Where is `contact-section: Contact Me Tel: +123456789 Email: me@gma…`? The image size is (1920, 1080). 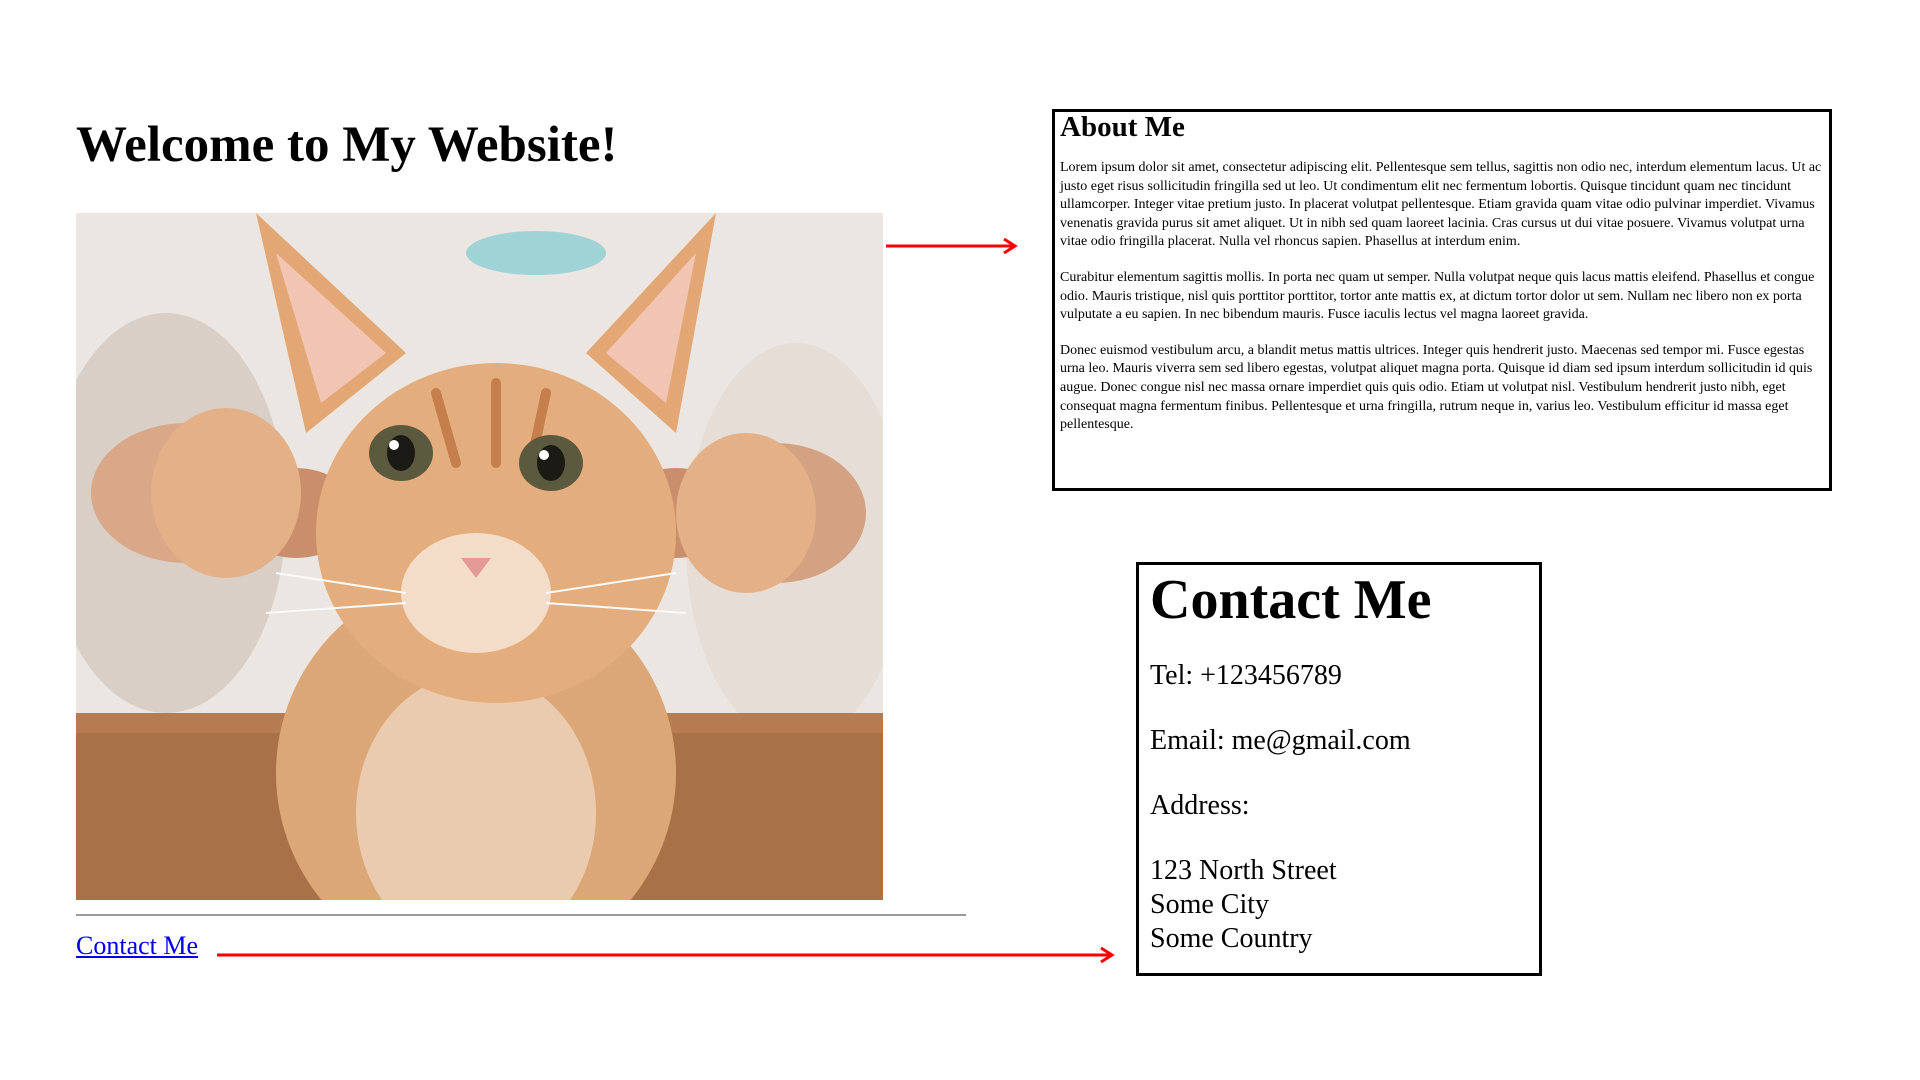 contact-section: Contact Me Tel: +123456789 Email: me@gma… is located at coordinates (1339, 769).